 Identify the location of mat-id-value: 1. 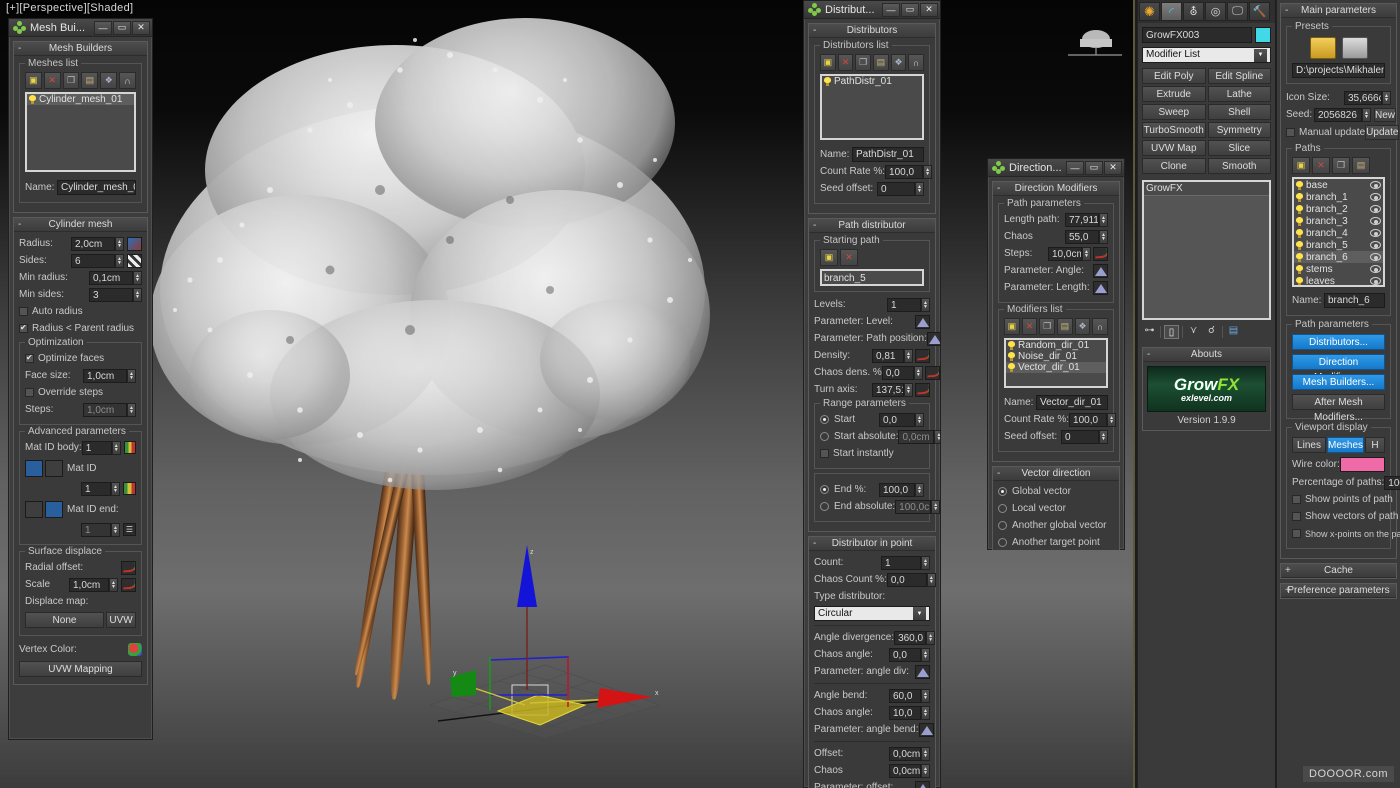
(96, 488).